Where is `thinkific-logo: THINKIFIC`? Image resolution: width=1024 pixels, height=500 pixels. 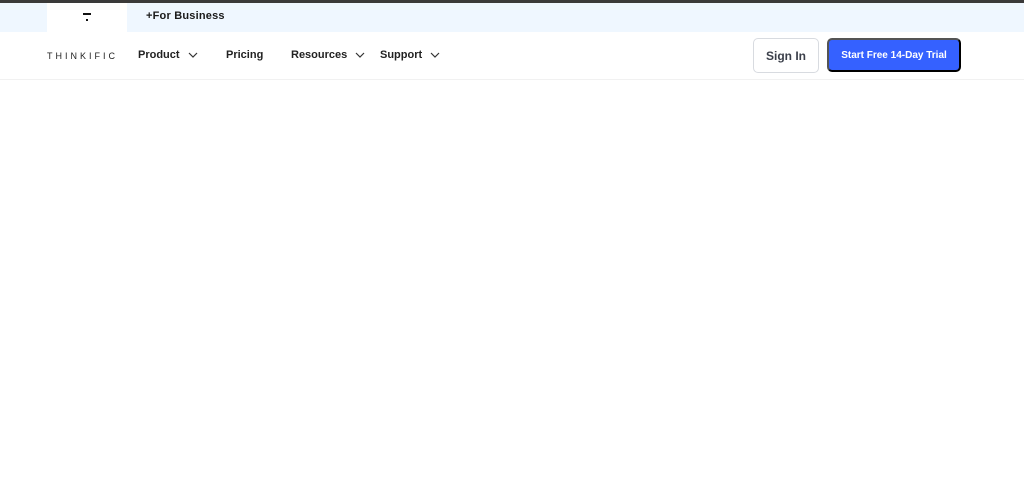 thinkific-logo: THINKIFIC is located at coordinates (82, 56).